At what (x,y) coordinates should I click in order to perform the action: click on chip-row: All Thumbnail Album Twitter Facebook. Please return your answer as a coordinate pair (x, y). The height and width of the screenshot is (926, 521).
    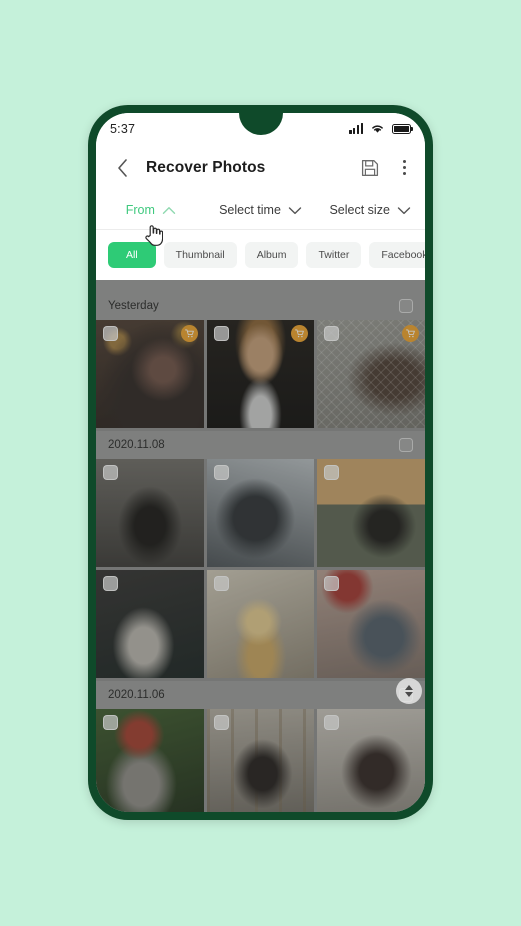
    Looking at the image, I should click on (260, 255).